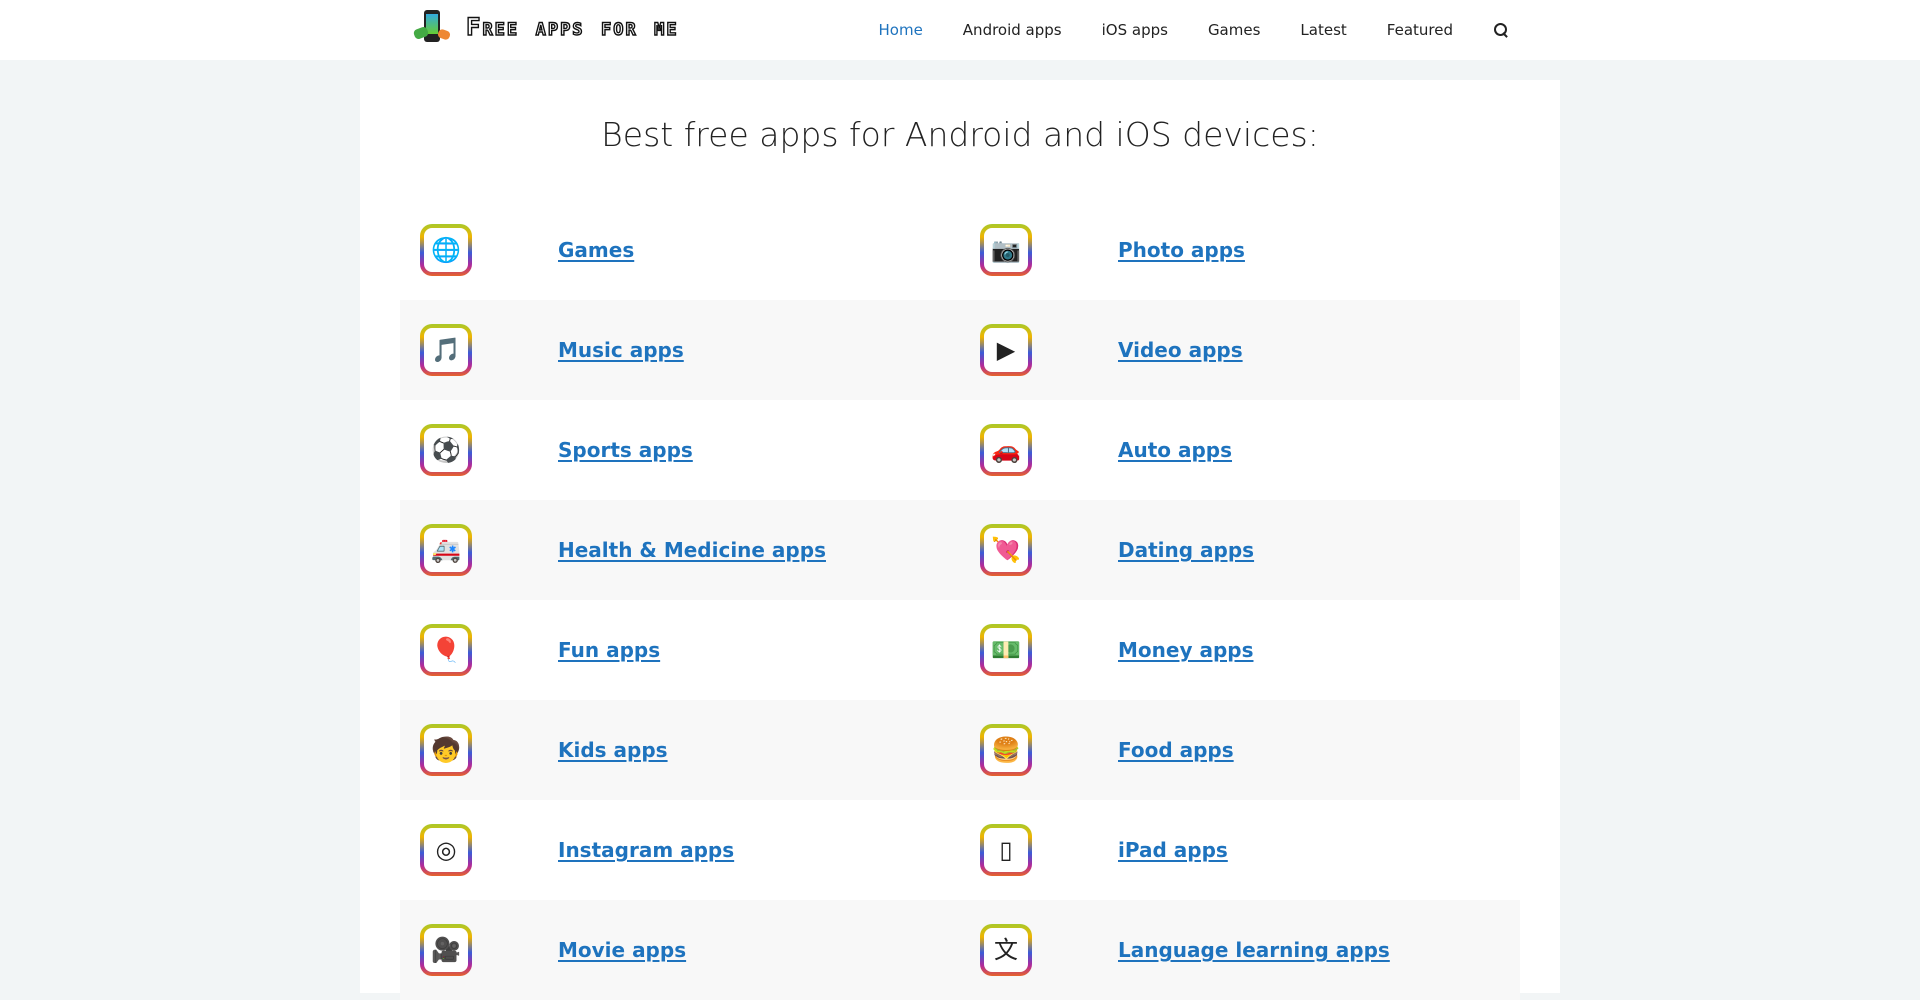  I want to click on ambulance-icon-glyph: 🚑, so click(446, 550).